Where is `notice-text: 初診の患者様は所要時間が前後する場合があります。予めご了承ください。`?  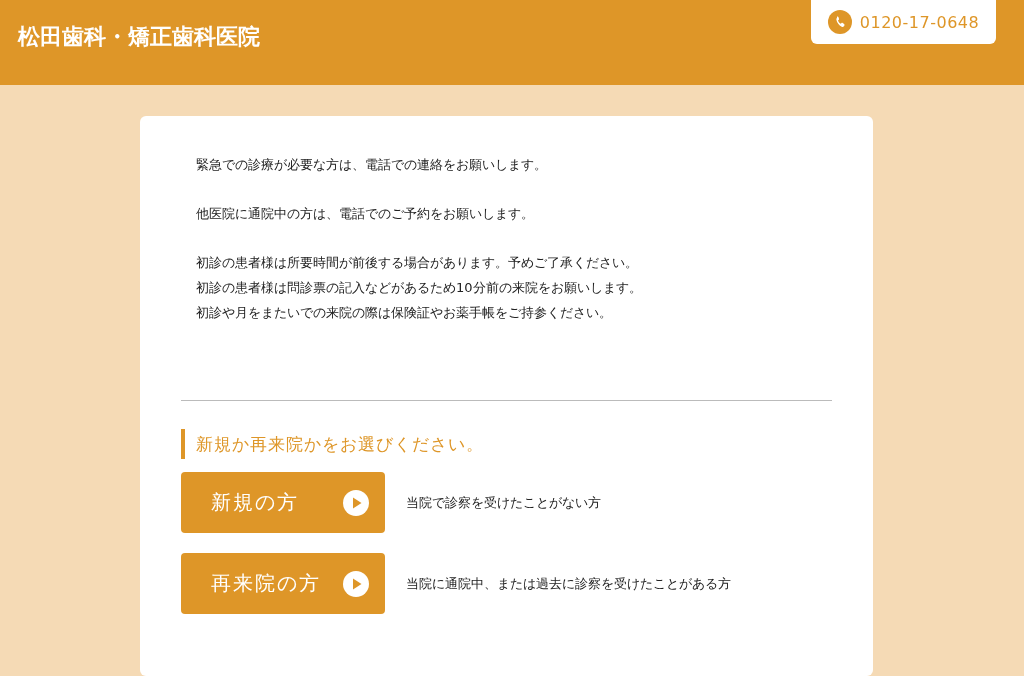
notice-text: 初診の患者様は所要時間が前後する場合があります。予めご了承ください。 is located at coordinates (417, 263).